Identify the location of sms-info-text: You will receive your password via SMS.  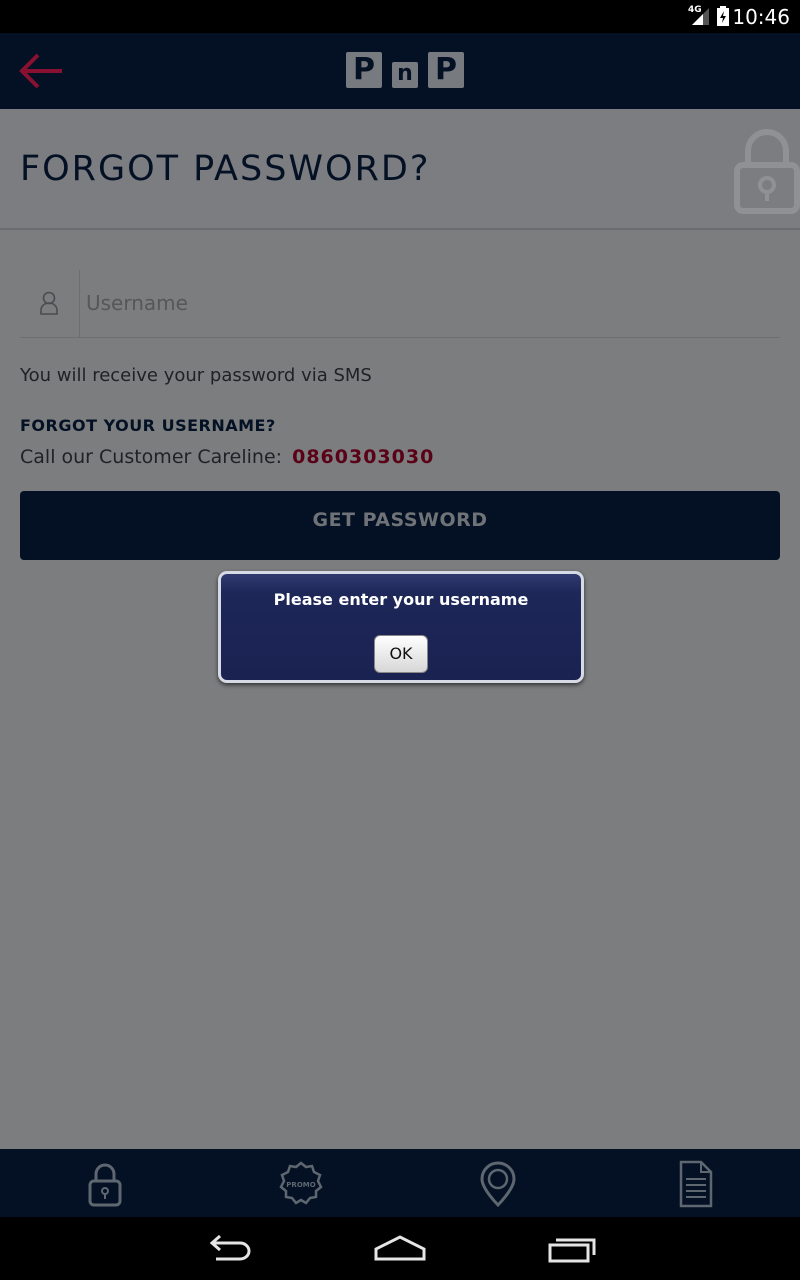
(196, 375).